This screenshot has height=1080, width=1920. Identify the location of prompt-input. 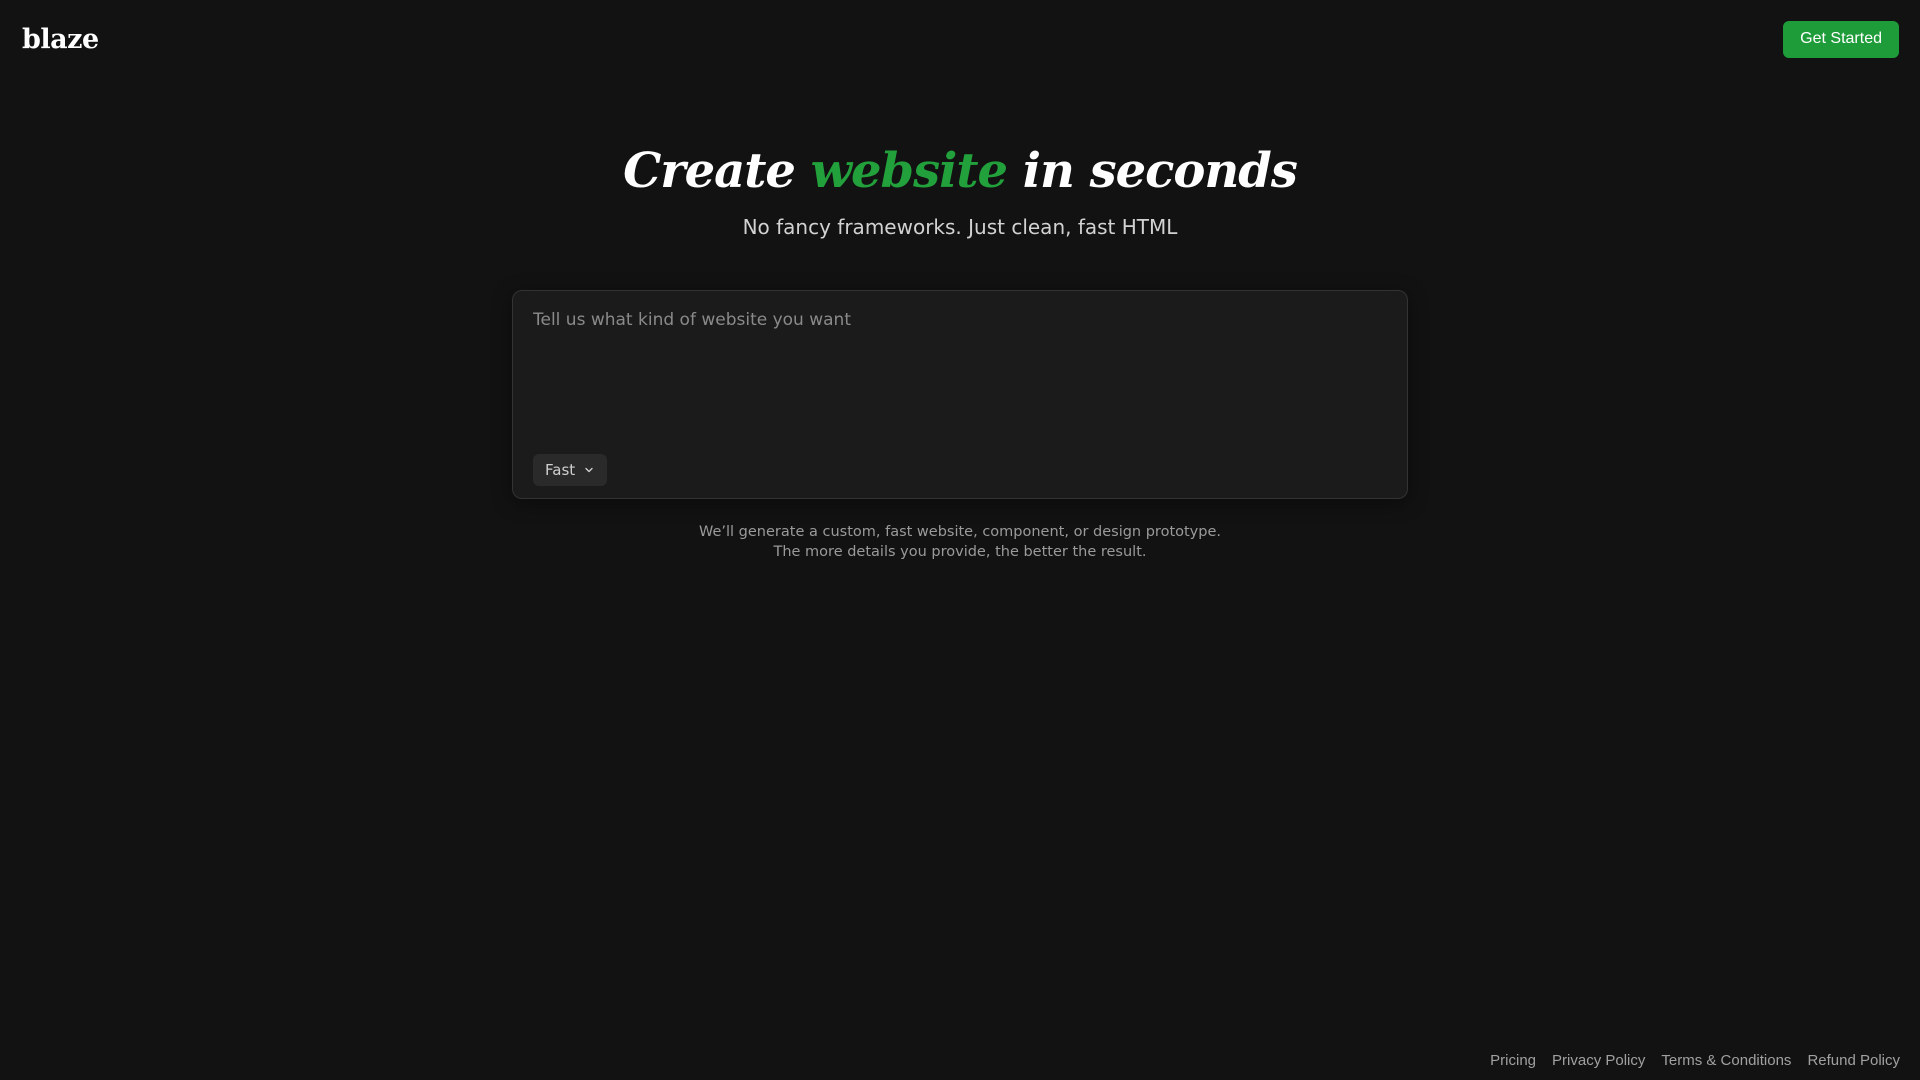
(960, 372).